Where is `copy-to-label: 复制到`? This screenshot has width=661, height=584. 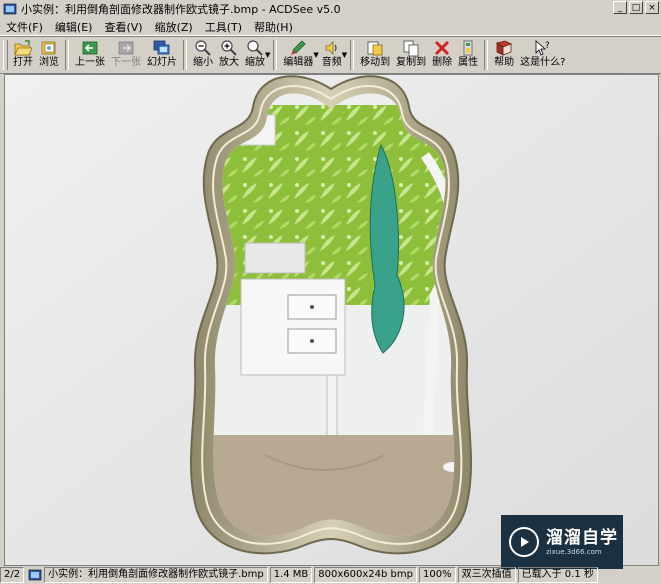
copy-to-label: 复制到 is located at coordinates (411, 62).